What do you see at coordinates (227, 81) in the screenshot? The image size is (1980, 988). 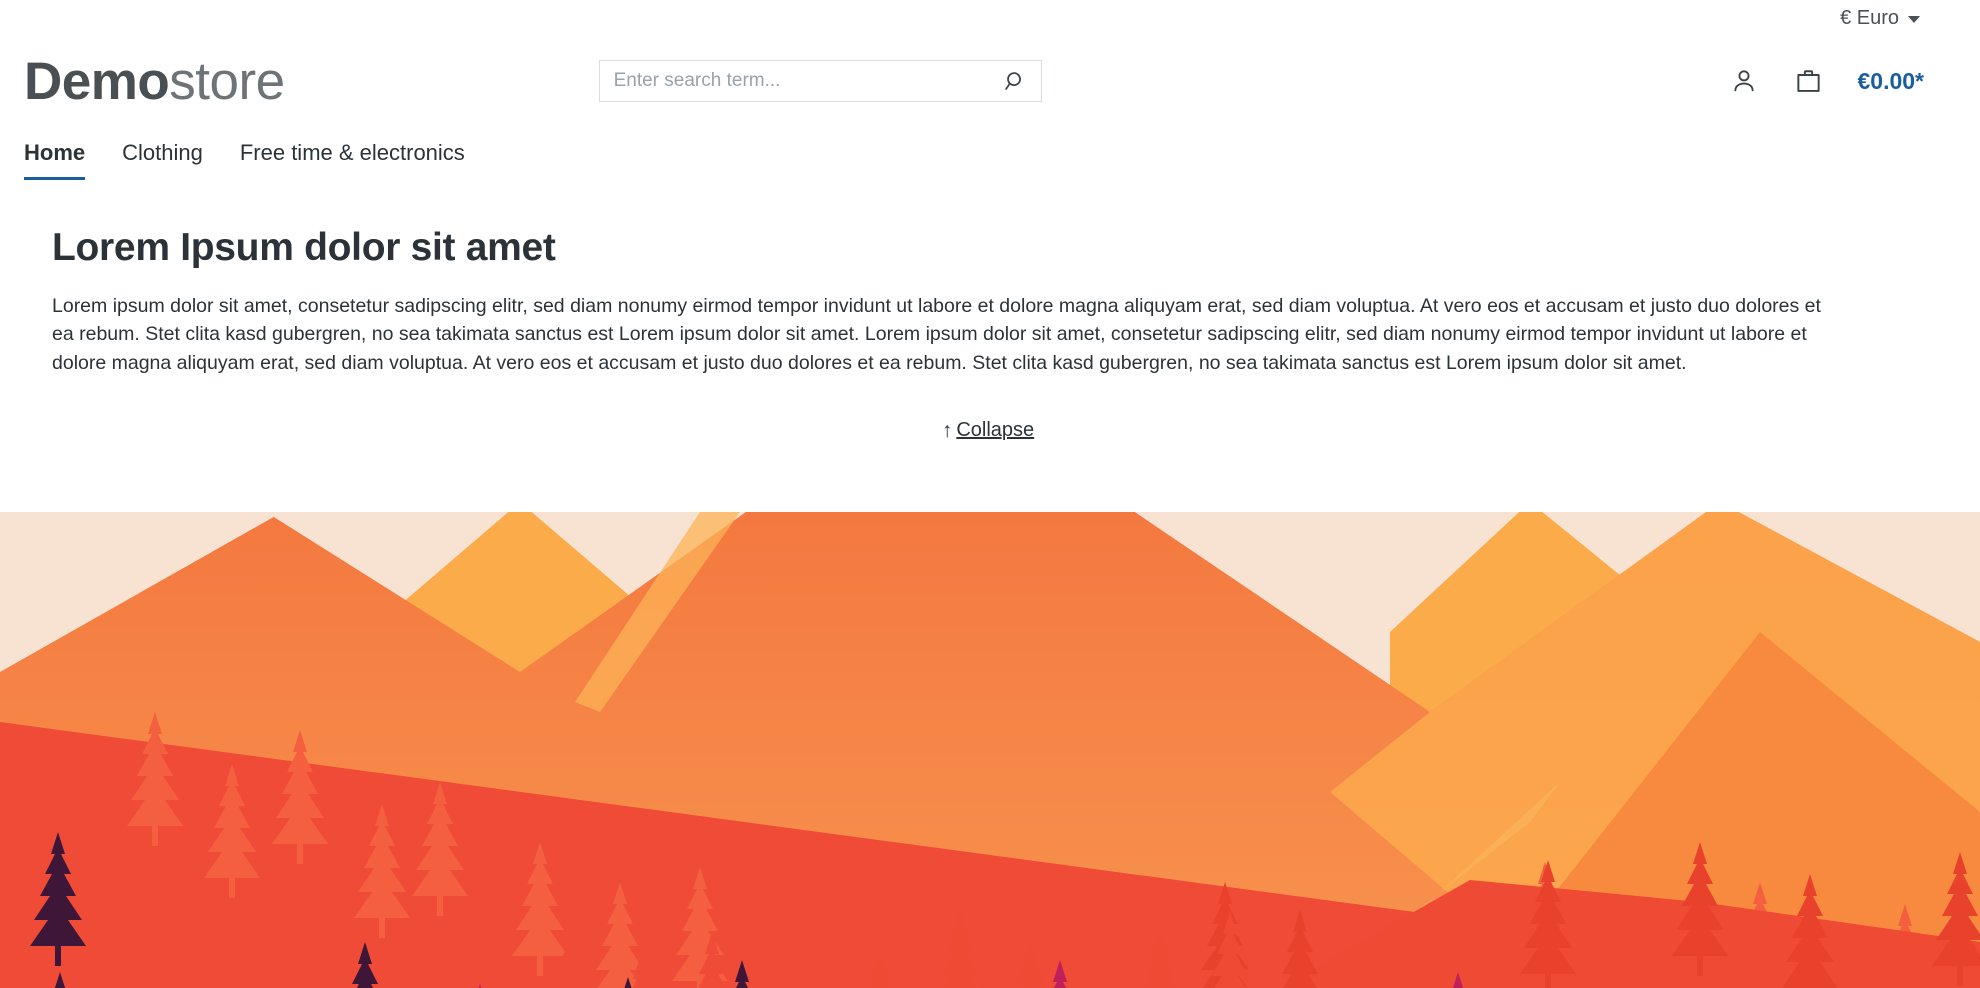 I see `logo-light-part: store` at bounding box center [227, 81].